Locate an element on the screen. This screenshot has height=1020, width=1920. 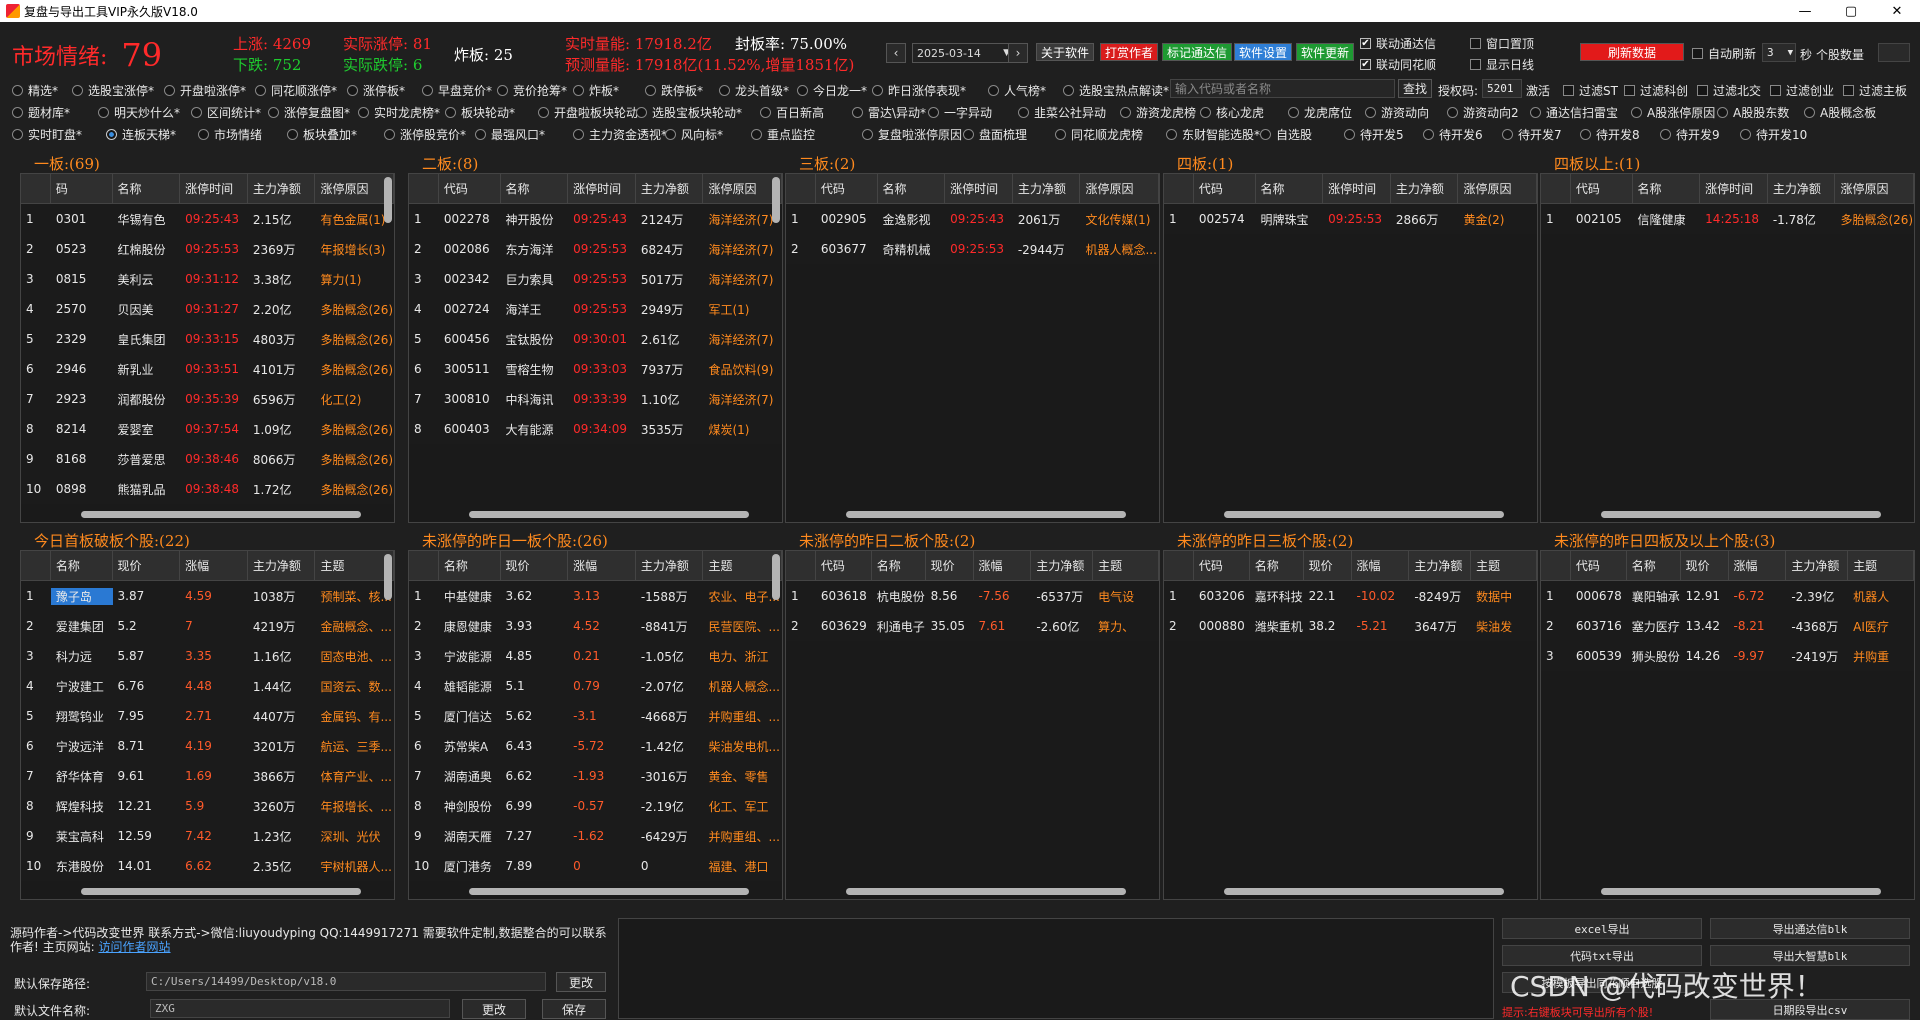
filter-r2-11: 韭菜公社异动 is located at coordinates (1062, 112).